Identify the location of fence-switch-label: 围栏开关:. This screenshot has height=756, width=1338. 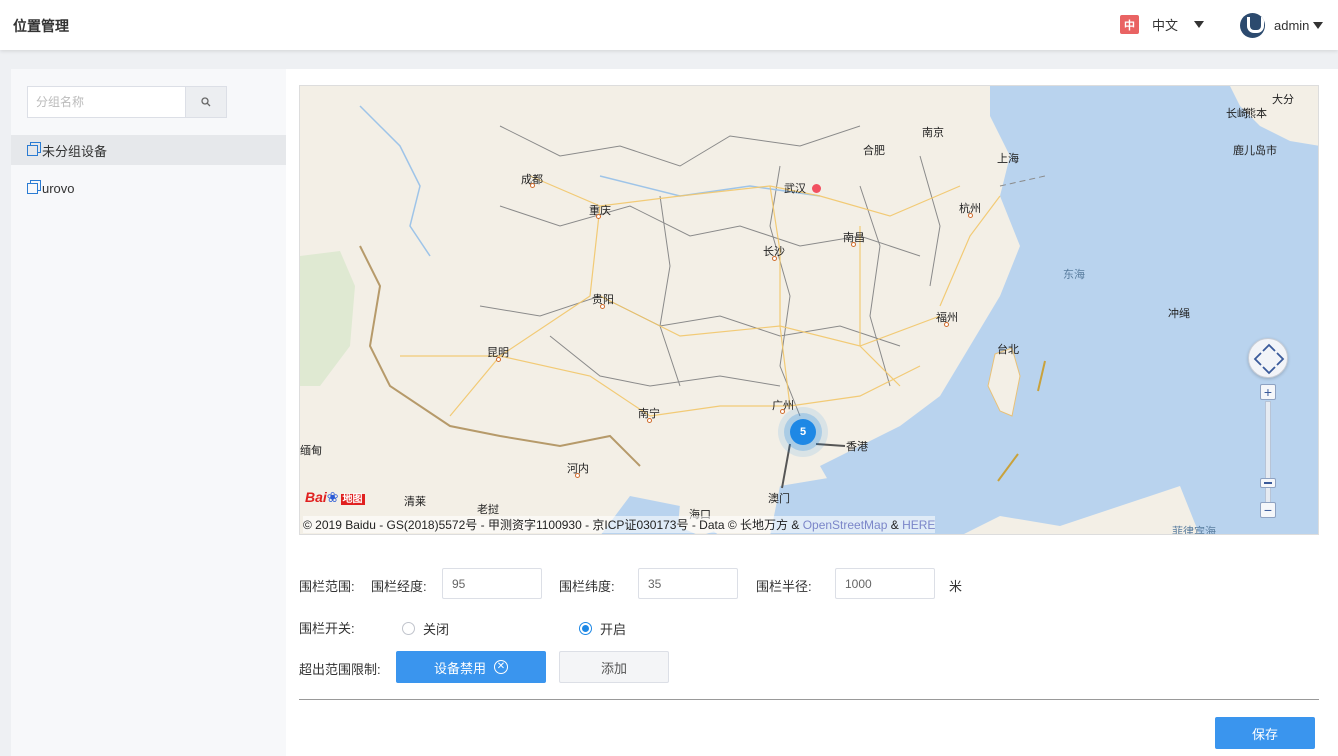
(327, 628).